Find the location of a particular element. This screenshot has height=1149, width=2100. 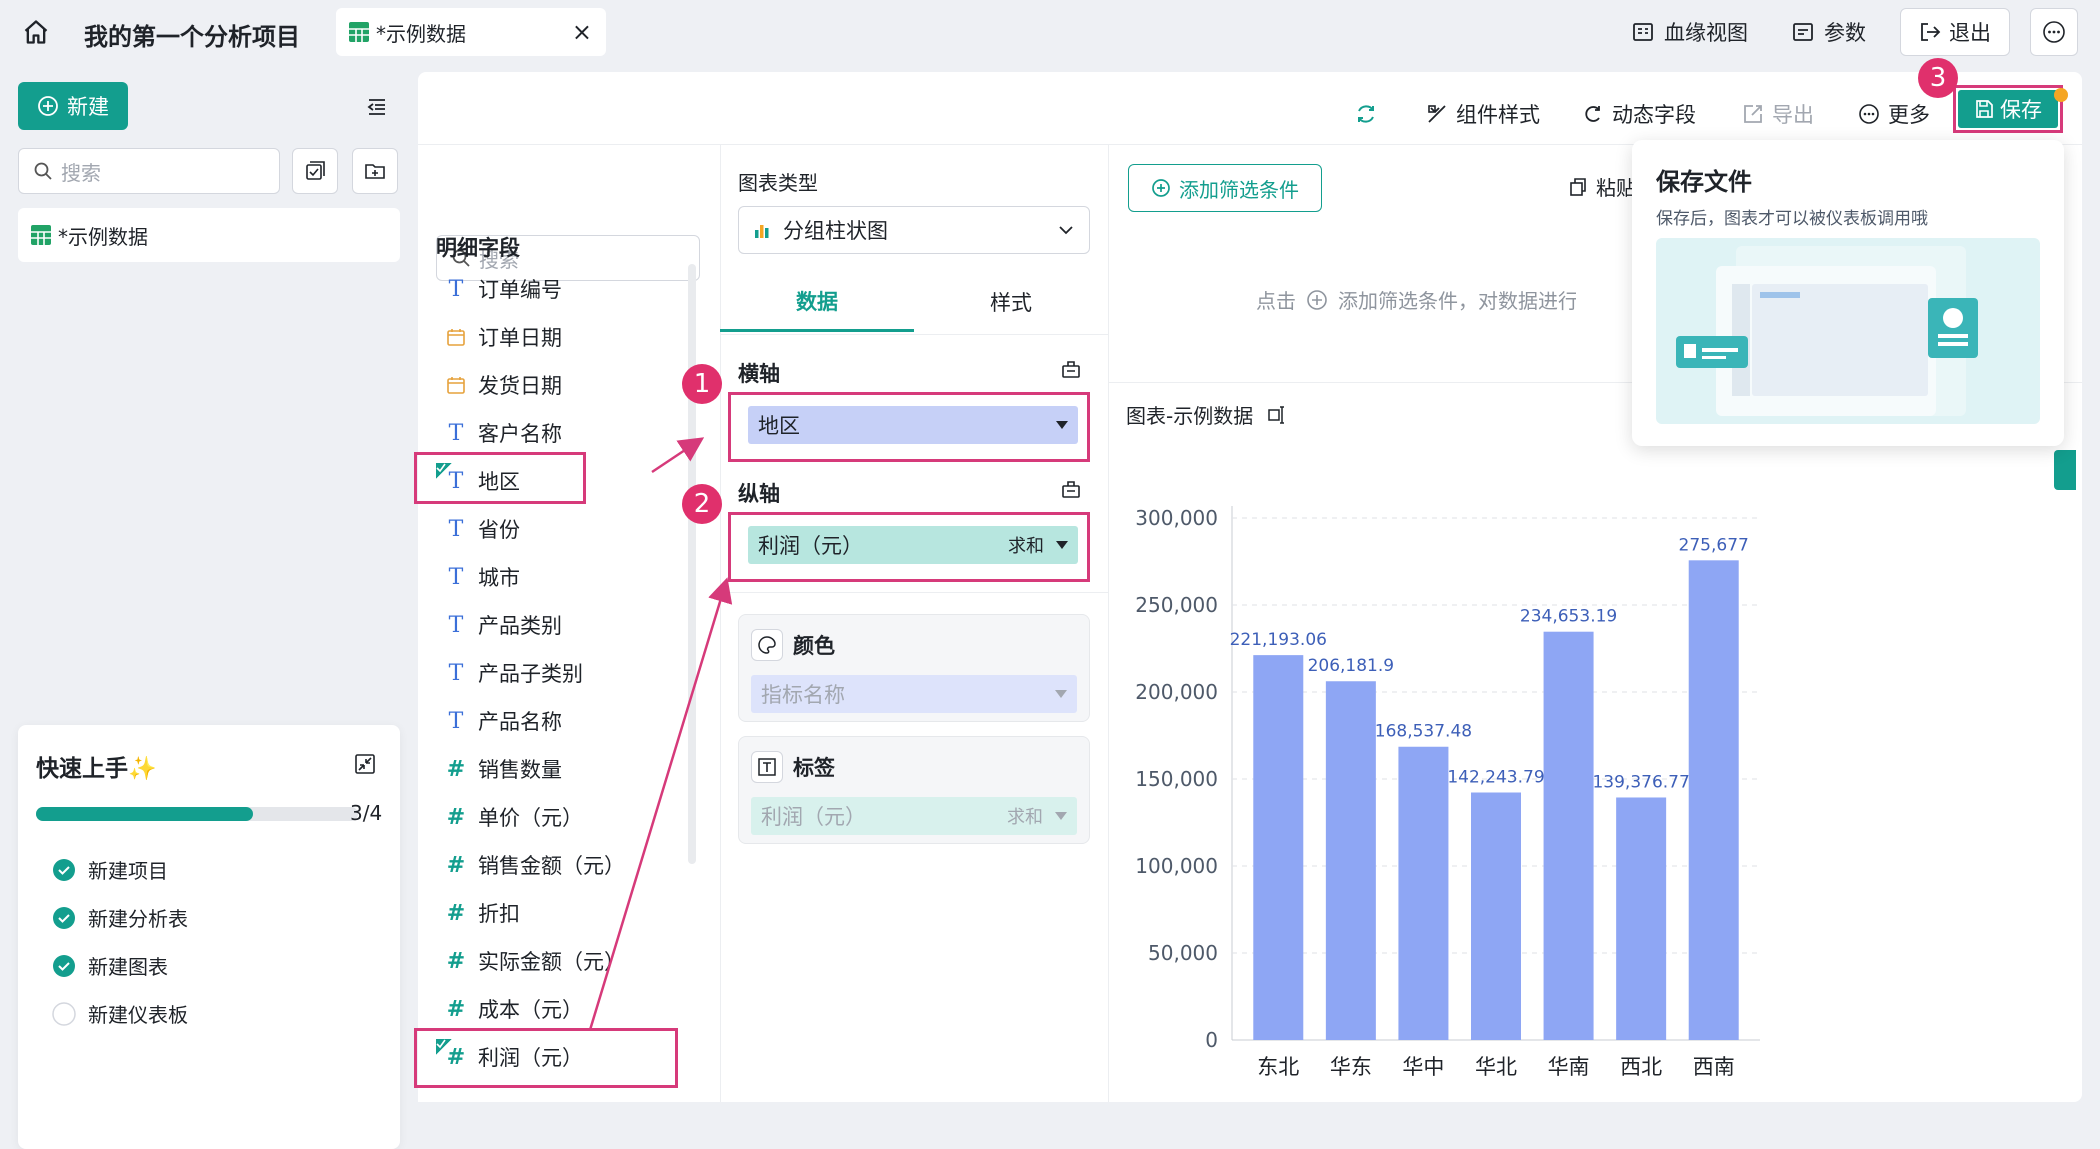

x-tick-label: 华北 is located at coordinates (1496, 1067).